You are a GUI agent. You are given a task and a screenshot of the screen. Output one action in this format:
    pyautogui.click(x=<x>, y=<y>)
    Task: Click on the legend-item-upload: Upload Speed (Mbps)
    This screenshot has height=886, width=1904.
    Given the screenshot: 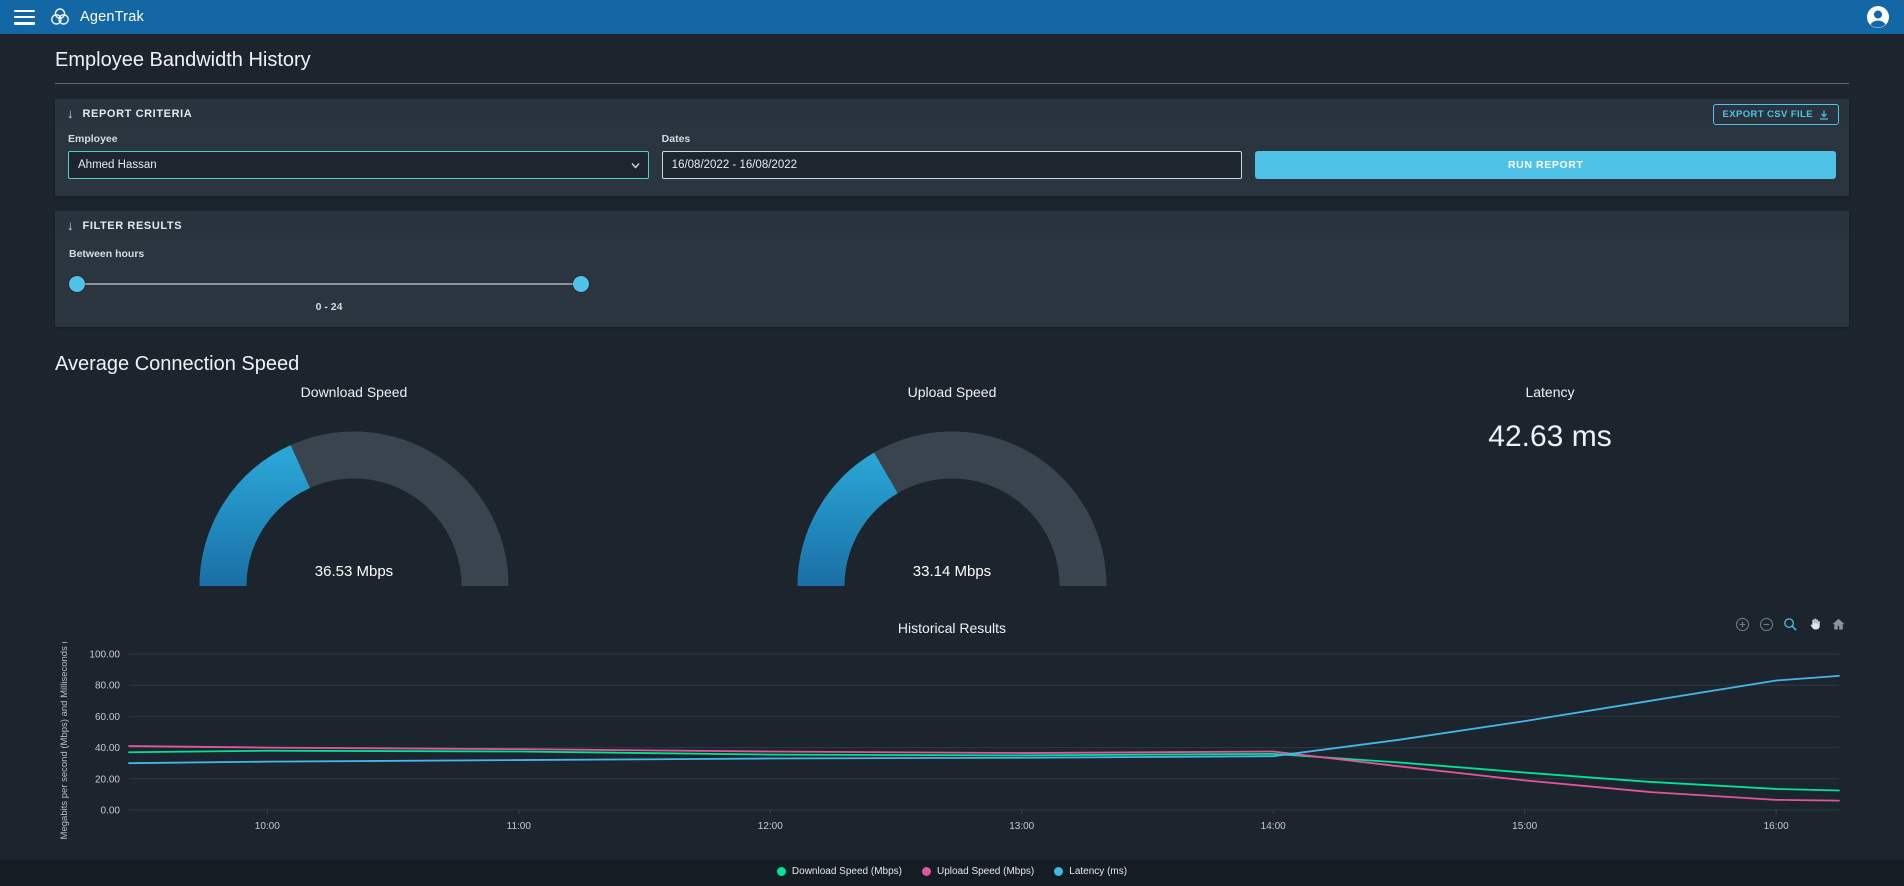 What is the action you would take?
    pyautogui.click(x=978, y=871)
    